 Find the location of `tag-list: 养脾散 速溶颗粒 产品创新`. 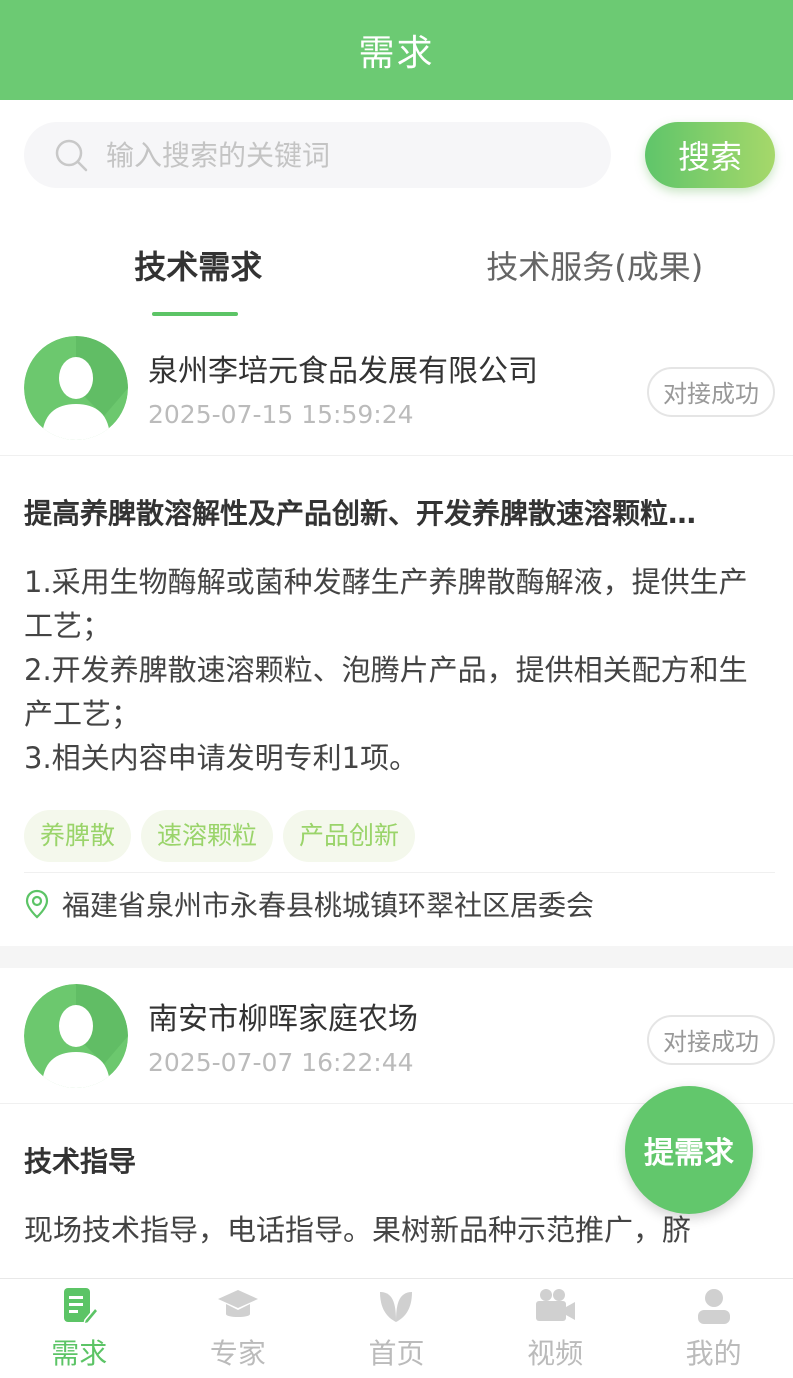

tag-list: 养脾散 速溶颗粒 产品创新 is located at coordinates (396, 836).